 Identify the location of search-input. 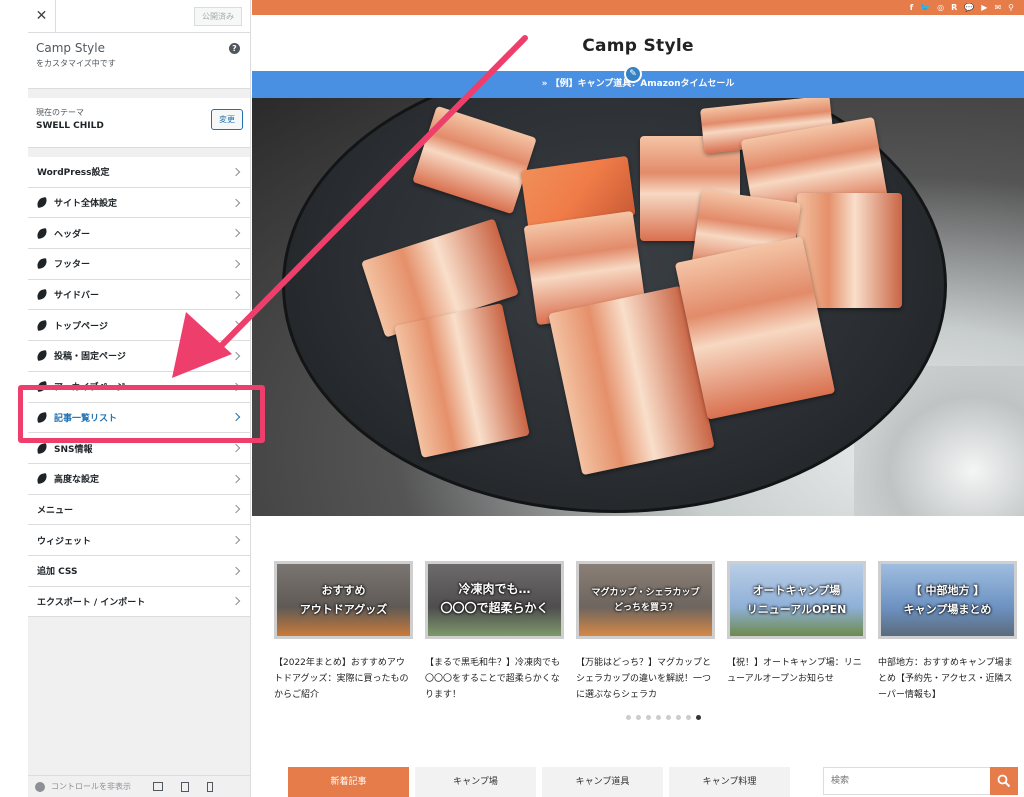
(908, 781).